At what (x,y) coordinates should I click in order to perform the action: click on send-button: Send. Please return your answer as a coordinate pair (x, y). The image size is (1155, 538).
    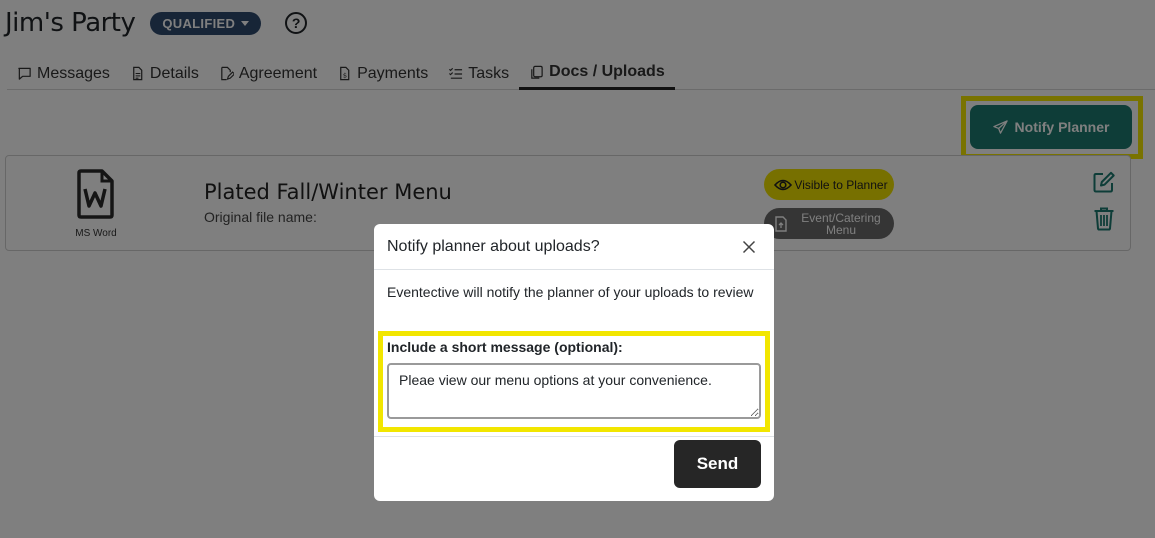
    Looking at the image, I should click on (717, 464).